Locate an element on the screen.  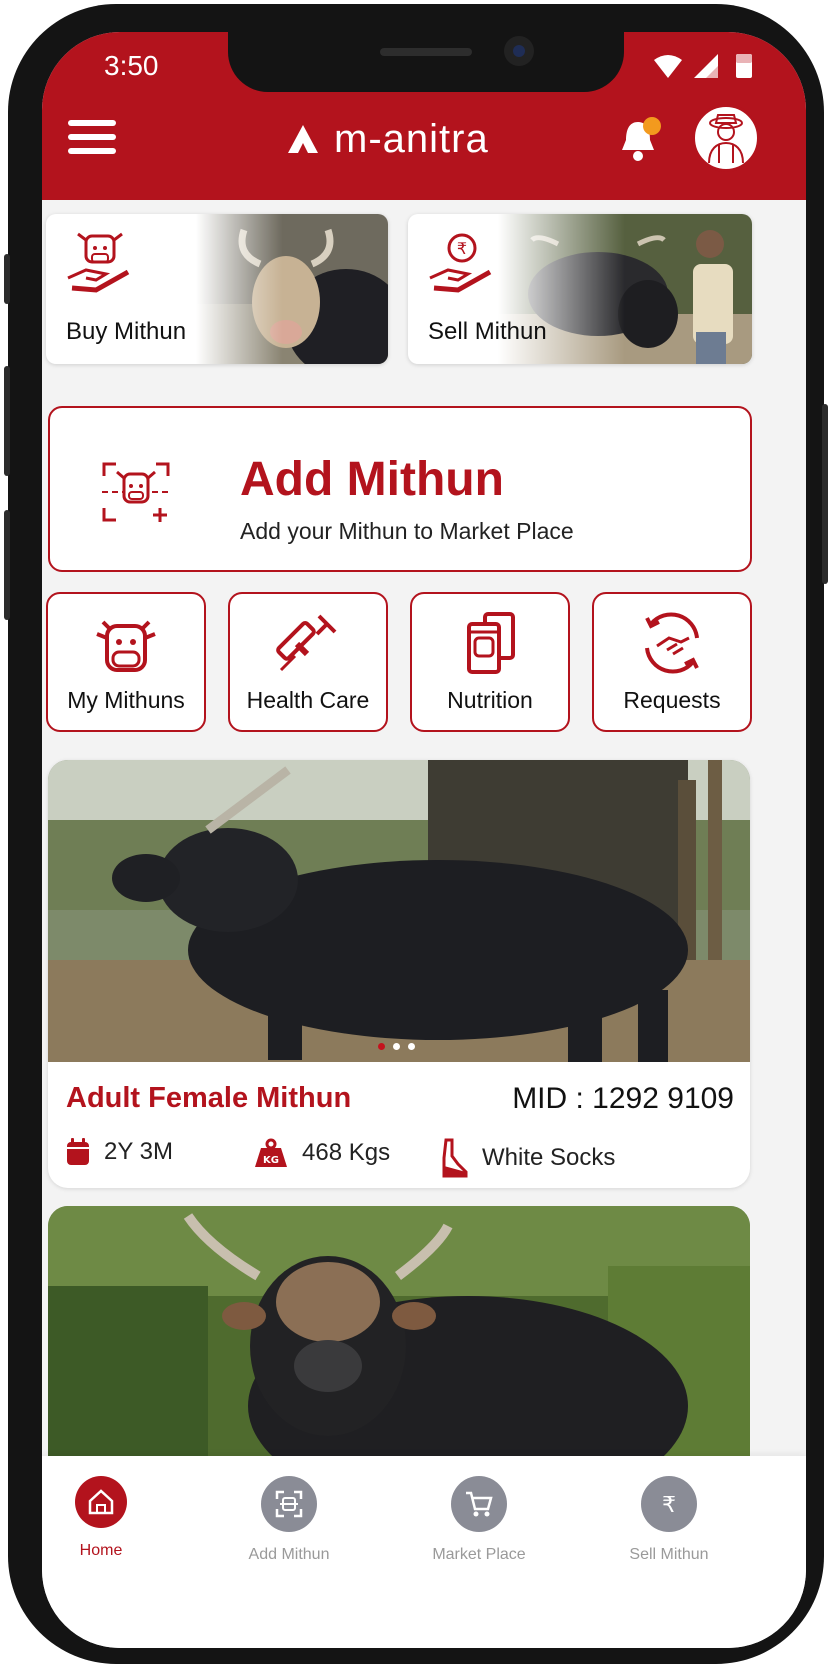
status-time: 3:50 is located at coordinates (131, 65).